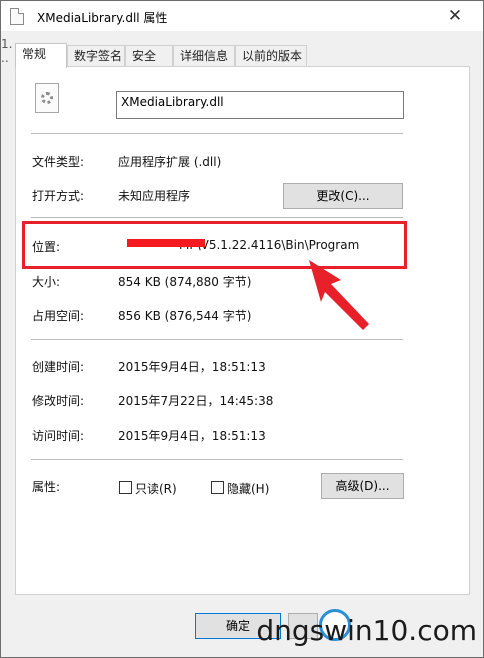 The image size is (484, 658). Describe the element at coordinates (166, 243) in the screenshot. I see `redaction-mark` at that location.